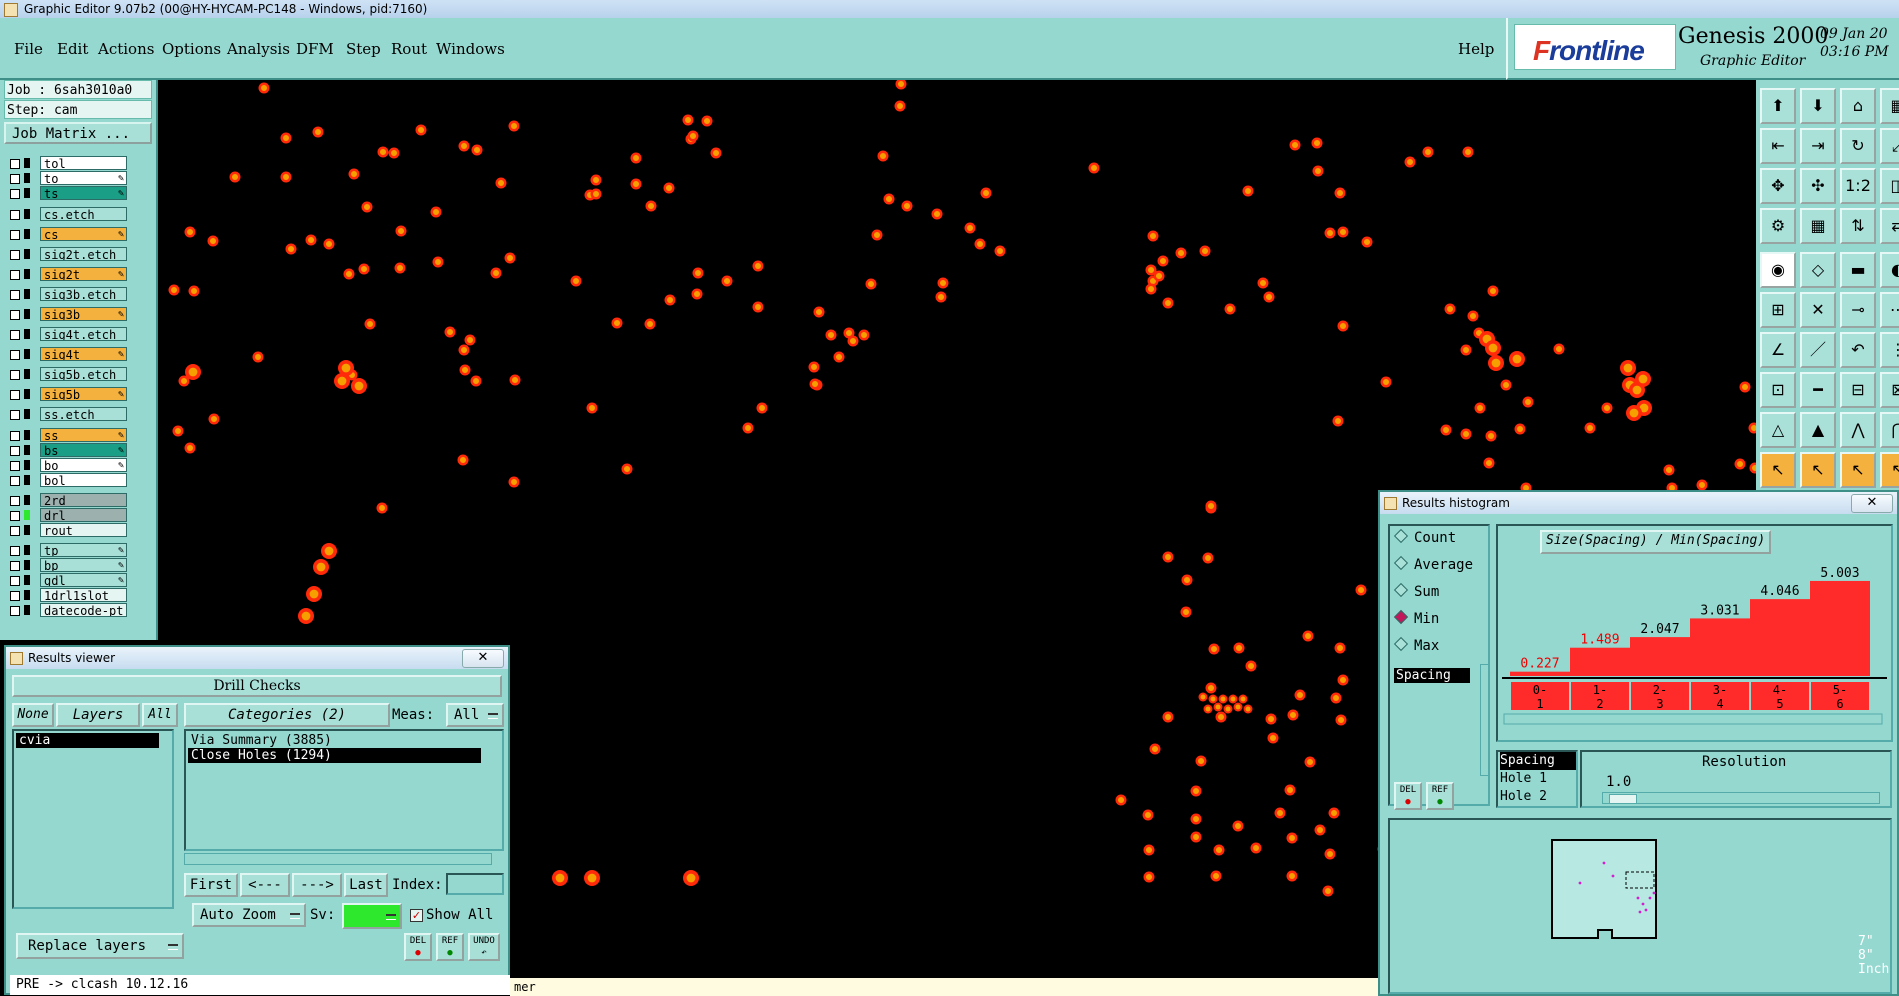 This screenshot has height=996, width=1899. What do you see at coordinates (83, 214) in the screenshot?
I see `layer-name: cs.etch` at bounding box center [83, 214].